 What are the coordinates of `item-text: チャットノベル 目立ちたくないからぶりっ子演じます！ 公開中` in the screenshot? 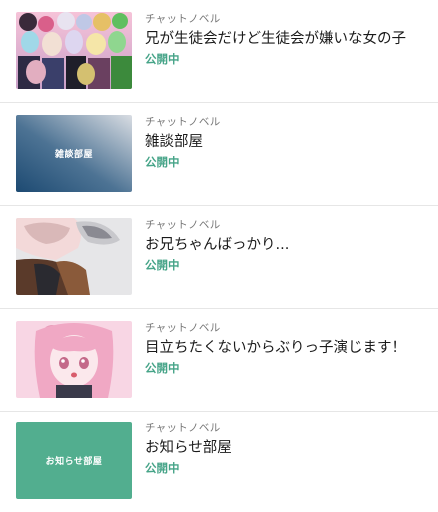 It's located at (286, 349).